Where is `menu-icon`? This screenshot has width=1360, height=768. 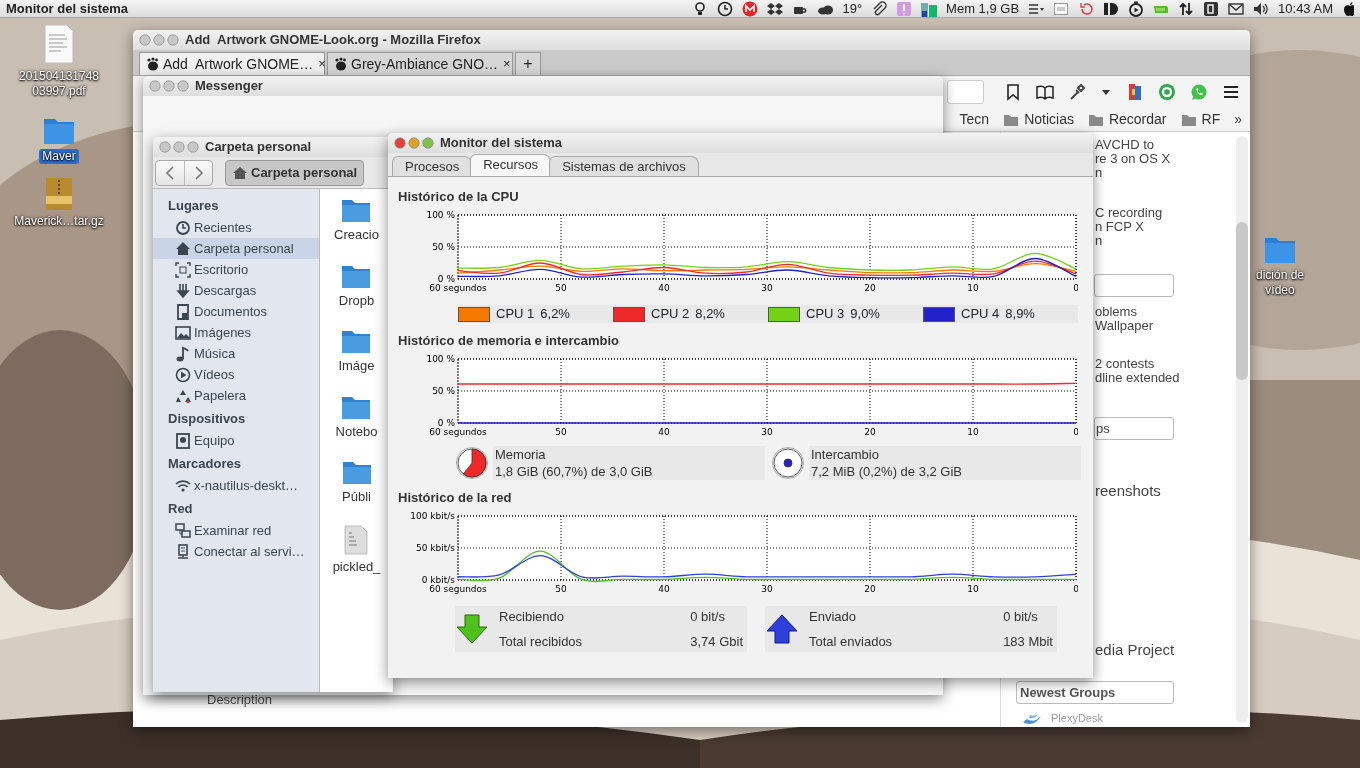
menu-icon is located at coordinates (1231, 92).